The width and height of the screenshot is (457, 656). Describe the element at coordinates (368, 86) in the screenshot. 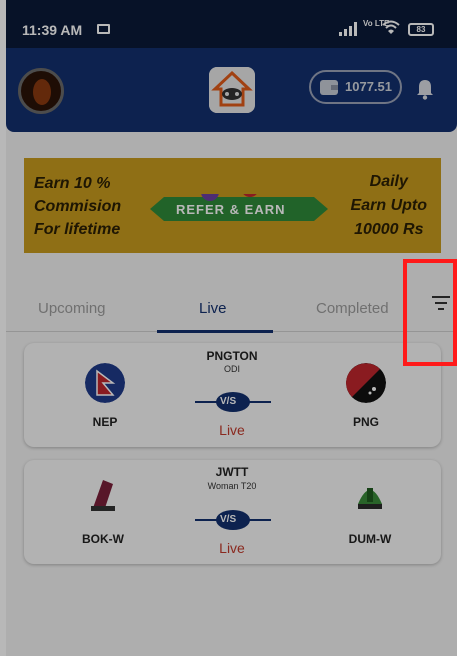

I see `wallet-amount: 1077.51` at that location.